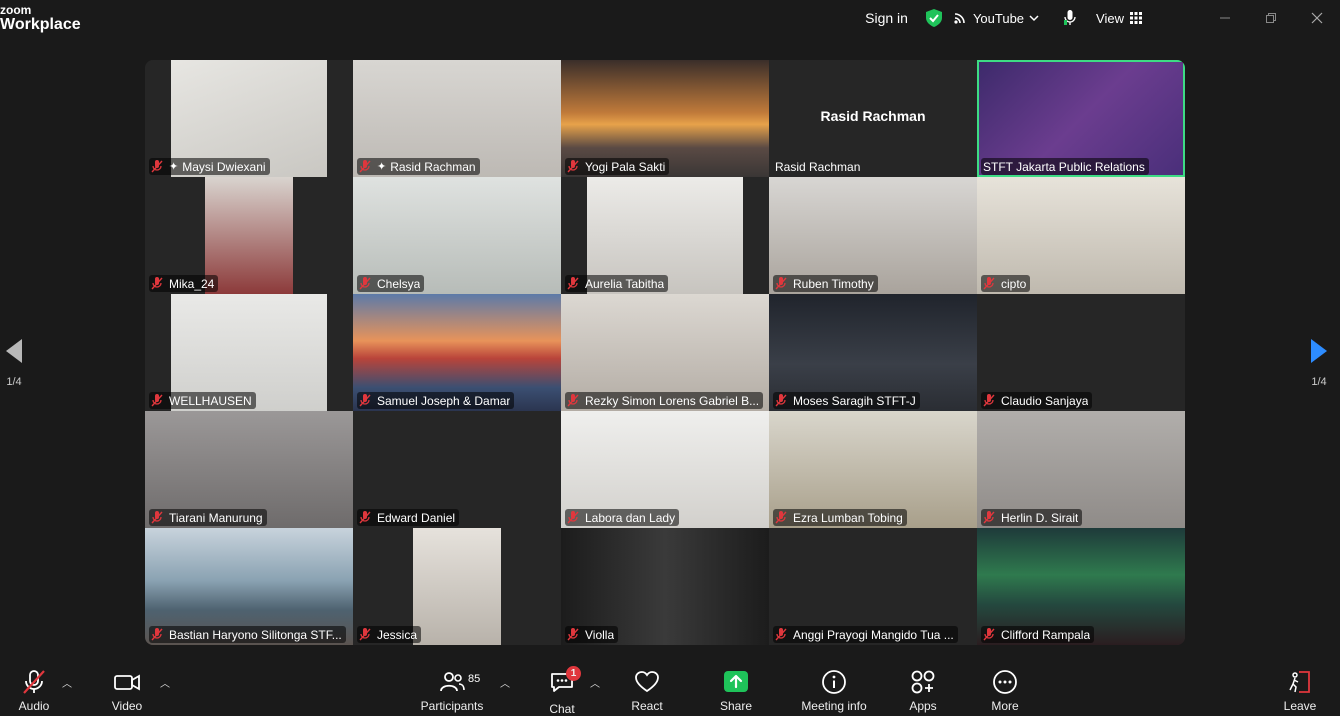  I want to click on participant-tile: Herlin D. Sirait, so click(1081, 469).